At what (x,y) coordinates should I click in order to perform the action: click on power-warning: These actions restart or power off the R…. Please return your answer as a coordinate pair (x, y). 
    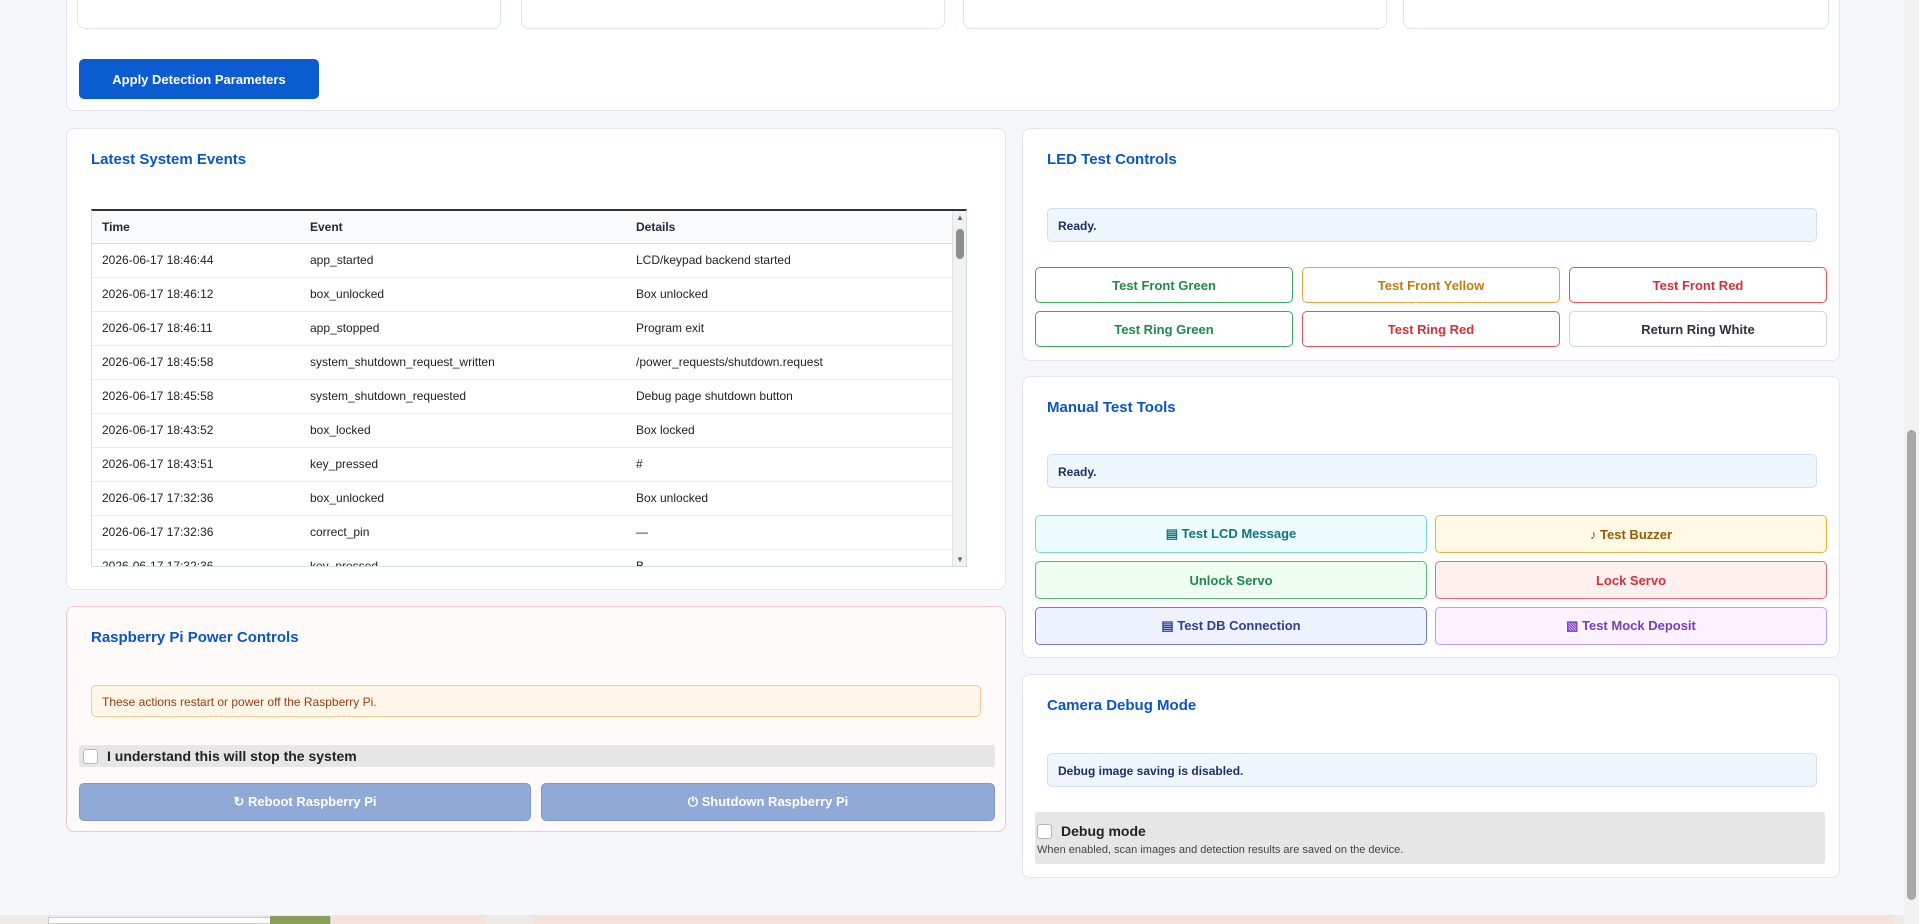
    Looking at the image, I should click on (536, 701).